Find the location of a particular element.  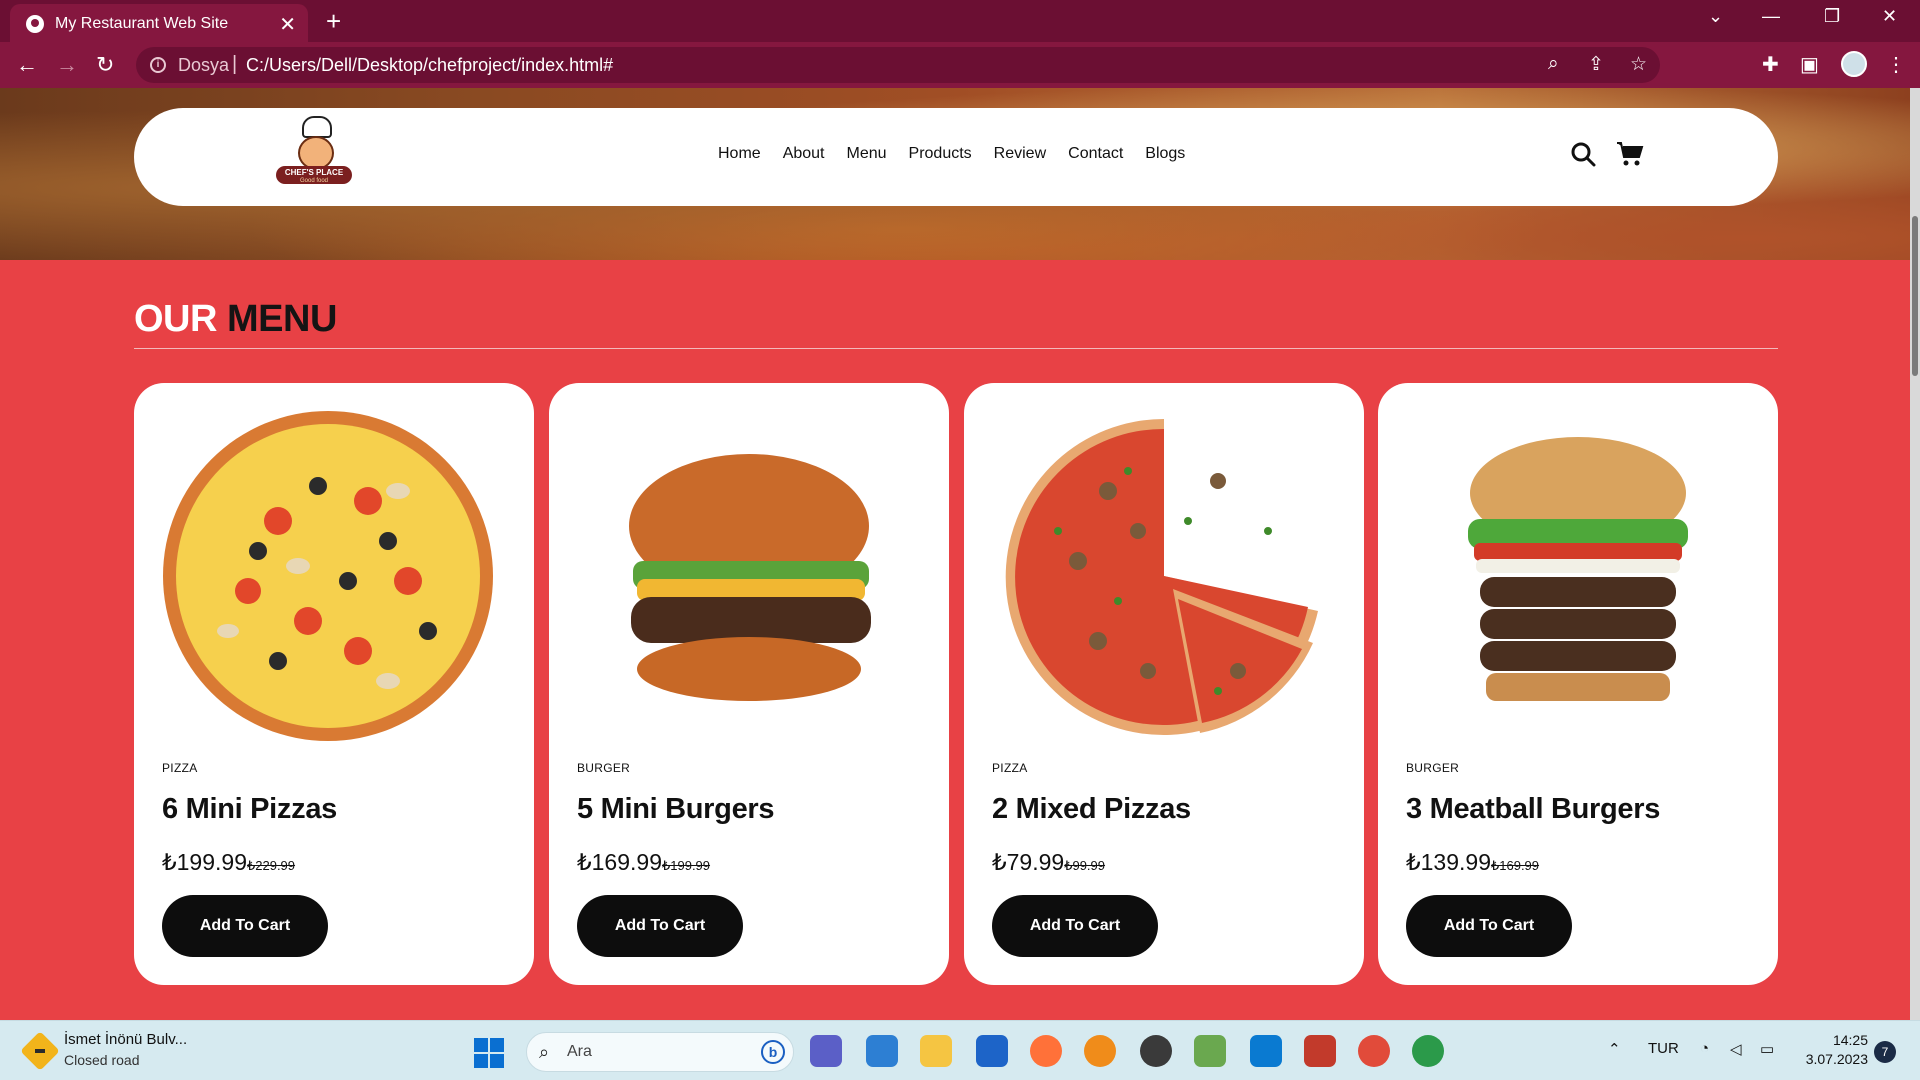

section-title-part1: OUR is located at coordinates (175, 319).